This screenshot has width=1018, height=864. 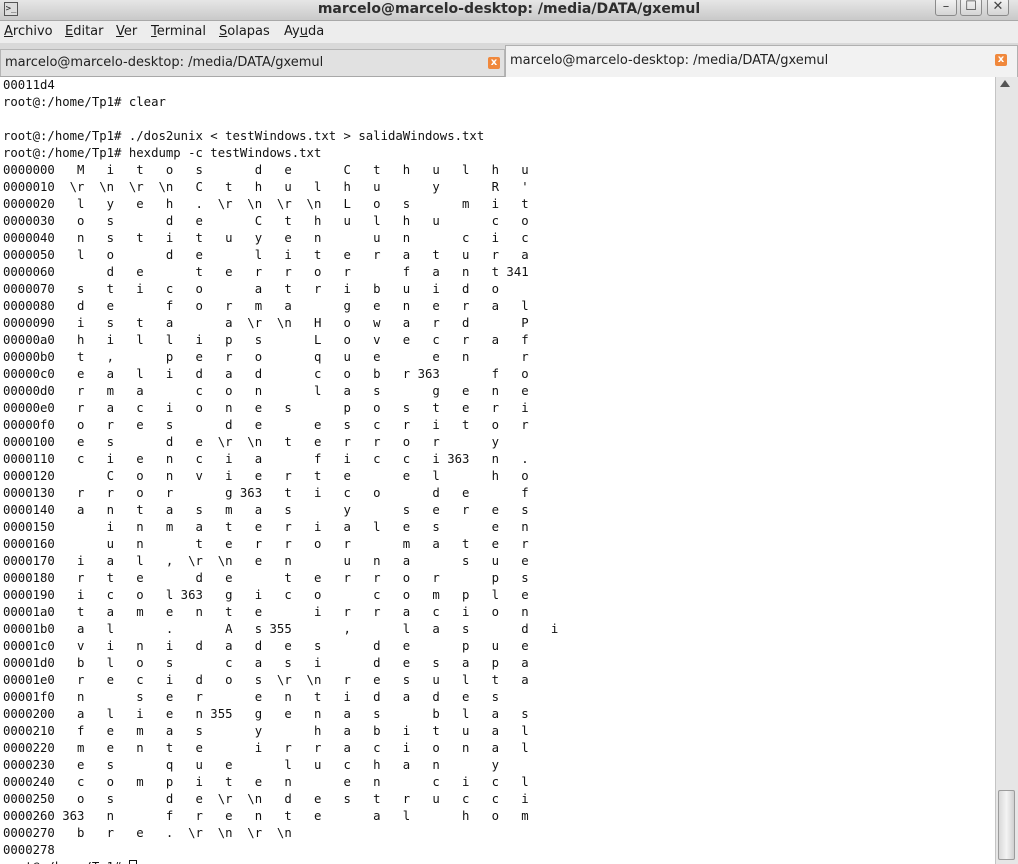 What do you see at coordinates (266, 595) in the screenshot?
I see `terminal-line: 0000190 i c o l 363 g i c o c o m p l e` at bounding box center [266, 595].